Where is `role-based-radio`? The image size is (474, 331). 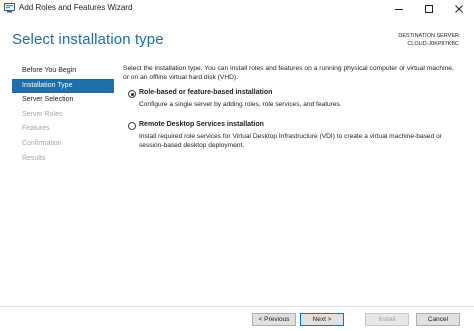
role-based-radio is located at coordinates (132, 94).